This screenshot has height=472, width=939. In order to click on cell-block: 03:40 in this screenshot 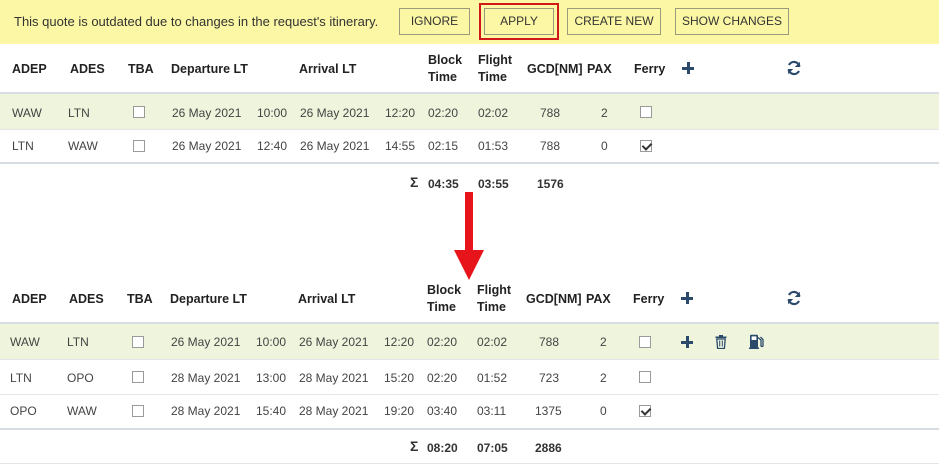, I will do `click(442, 411)`.